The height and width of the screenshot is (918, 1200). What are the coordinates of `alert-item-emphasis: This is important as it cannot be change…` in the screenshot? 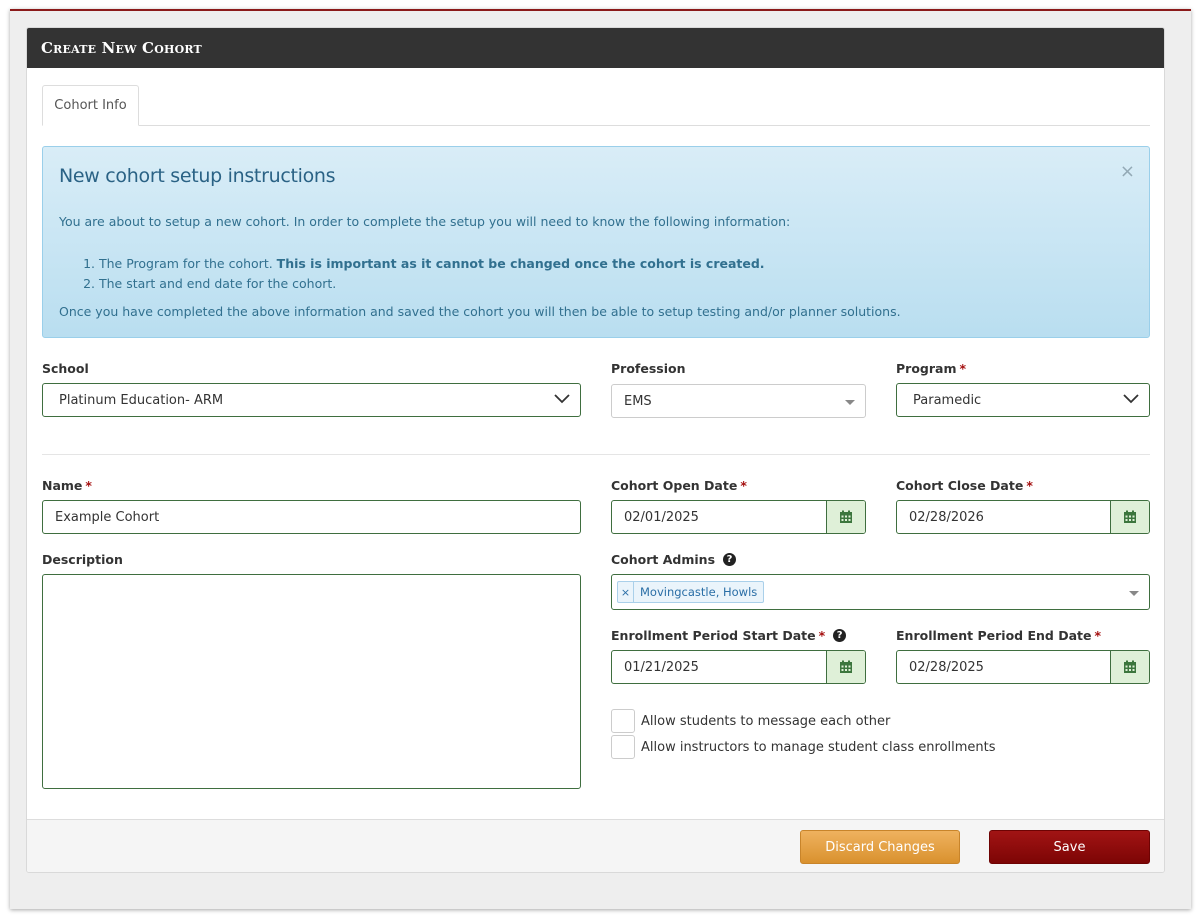 It's located at (520, 263).